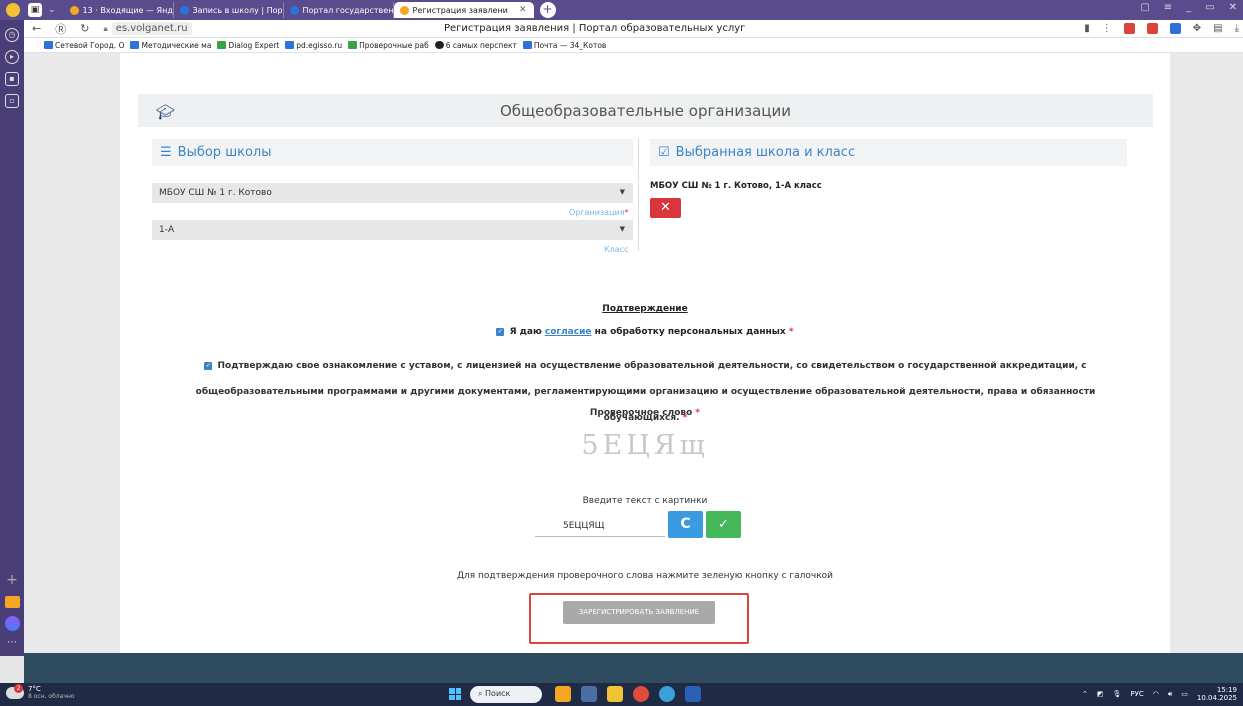 Image resolution: width=1243 pixels, height=706 pixels. Describe the element at coordinates (248, 45) in the screenshot. I see `bookmark-item: Dialog Expert` at that location.